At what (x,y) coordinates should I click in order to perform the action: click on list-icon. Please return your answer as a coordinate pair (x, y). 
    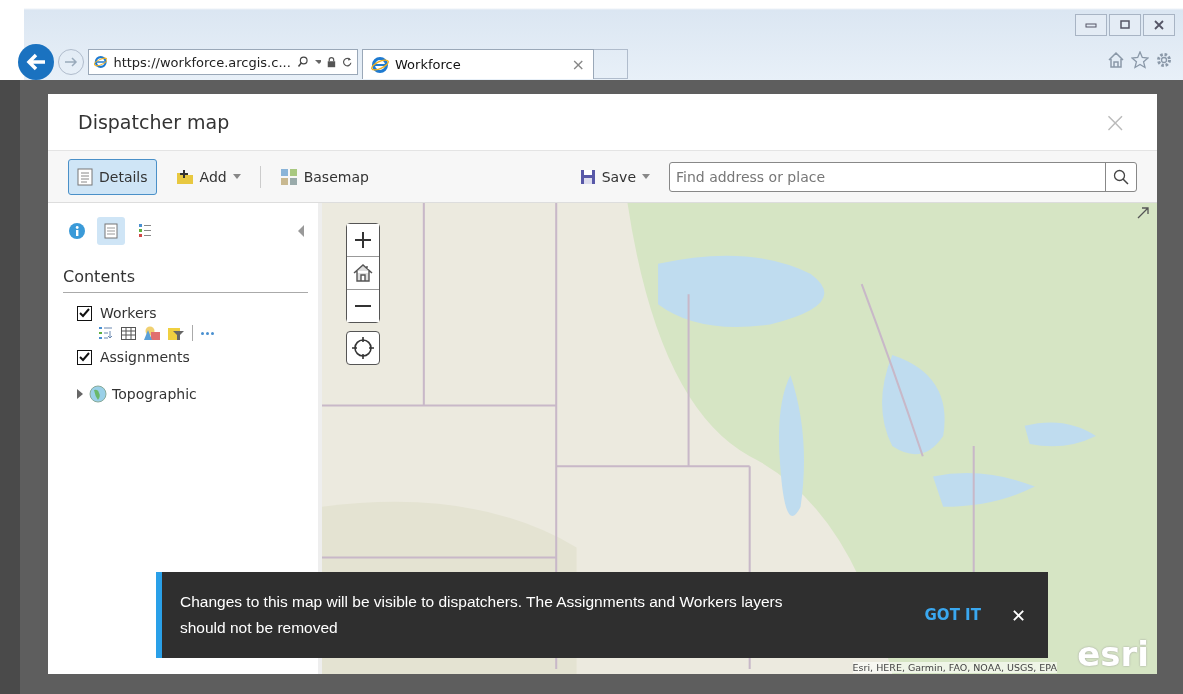
    Looking at the image, I should click on (145, 231).